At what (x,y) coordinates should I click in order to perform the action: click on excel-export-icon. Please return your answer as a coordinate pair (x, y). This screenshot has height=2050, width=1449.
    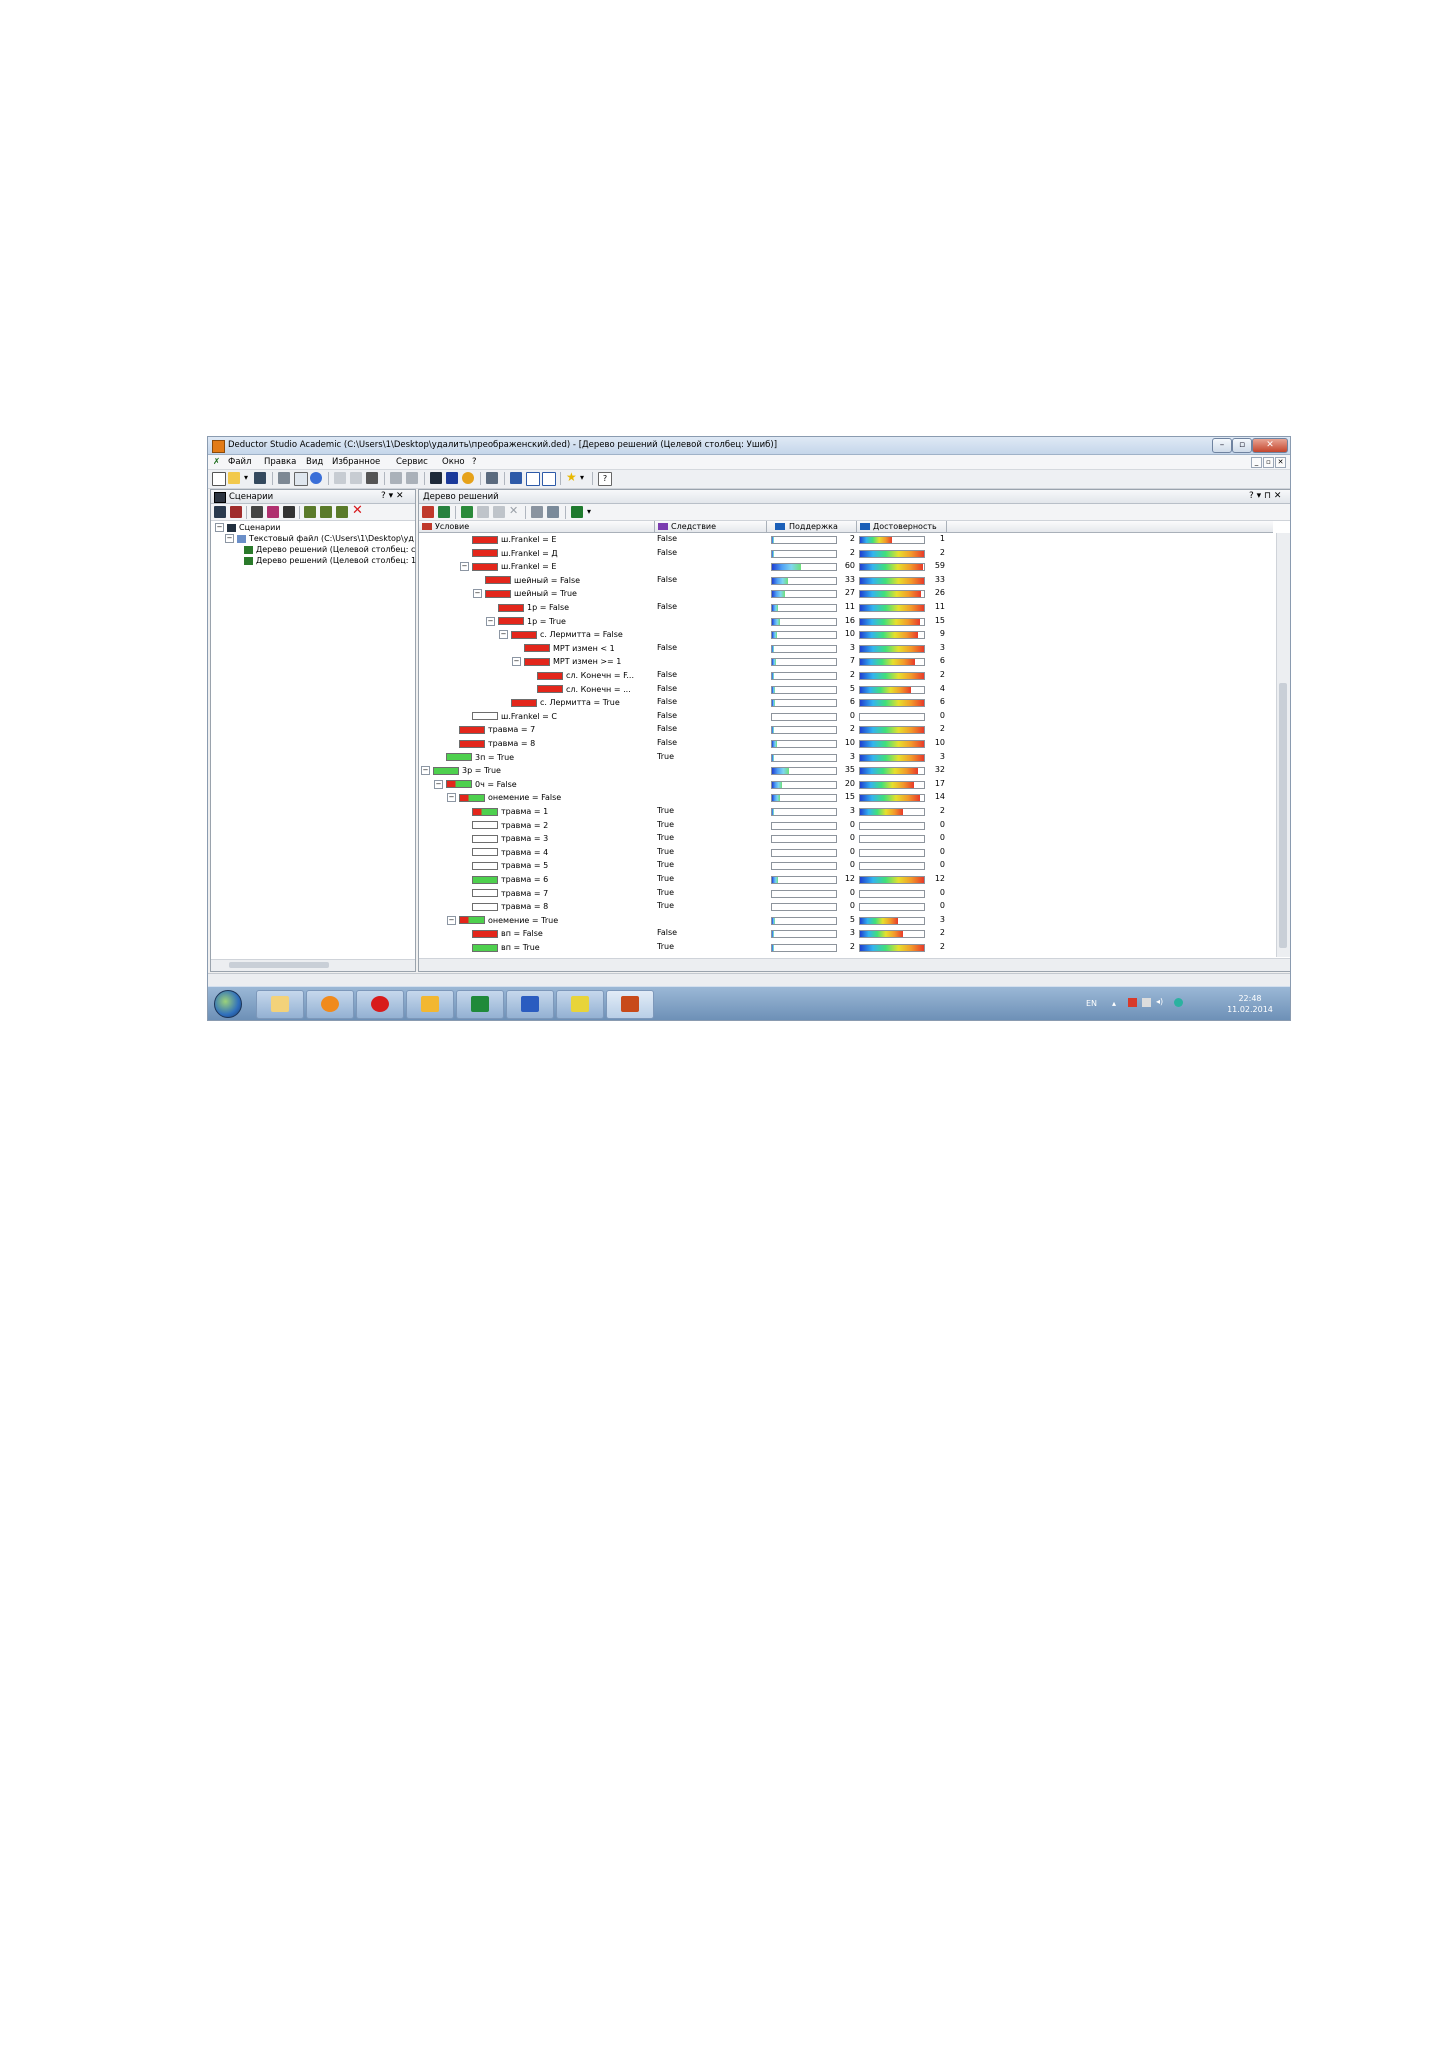
    Looking at the image, I should click on (577, 512).